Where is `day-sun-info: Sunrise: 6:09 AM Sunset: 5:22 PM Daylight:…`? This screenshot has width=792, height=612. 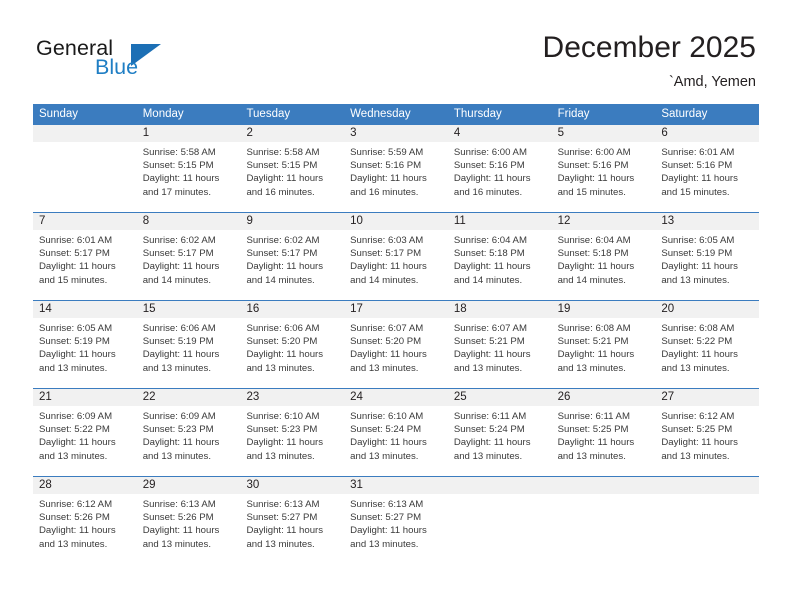
day-sun-info: Sunrise: 6:09 AM Sunset: 5:22 PM Daylight:… is located at coordinates (85, 434).